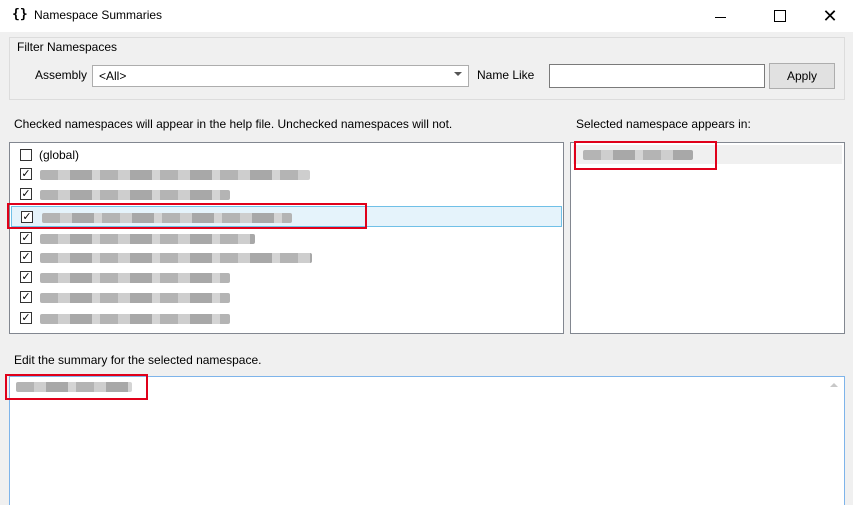 The height and width of the screenshot is (505, 853). Describe the element at coordinates (657, 76) in the screenshot. I see `name-like-input` at that location.